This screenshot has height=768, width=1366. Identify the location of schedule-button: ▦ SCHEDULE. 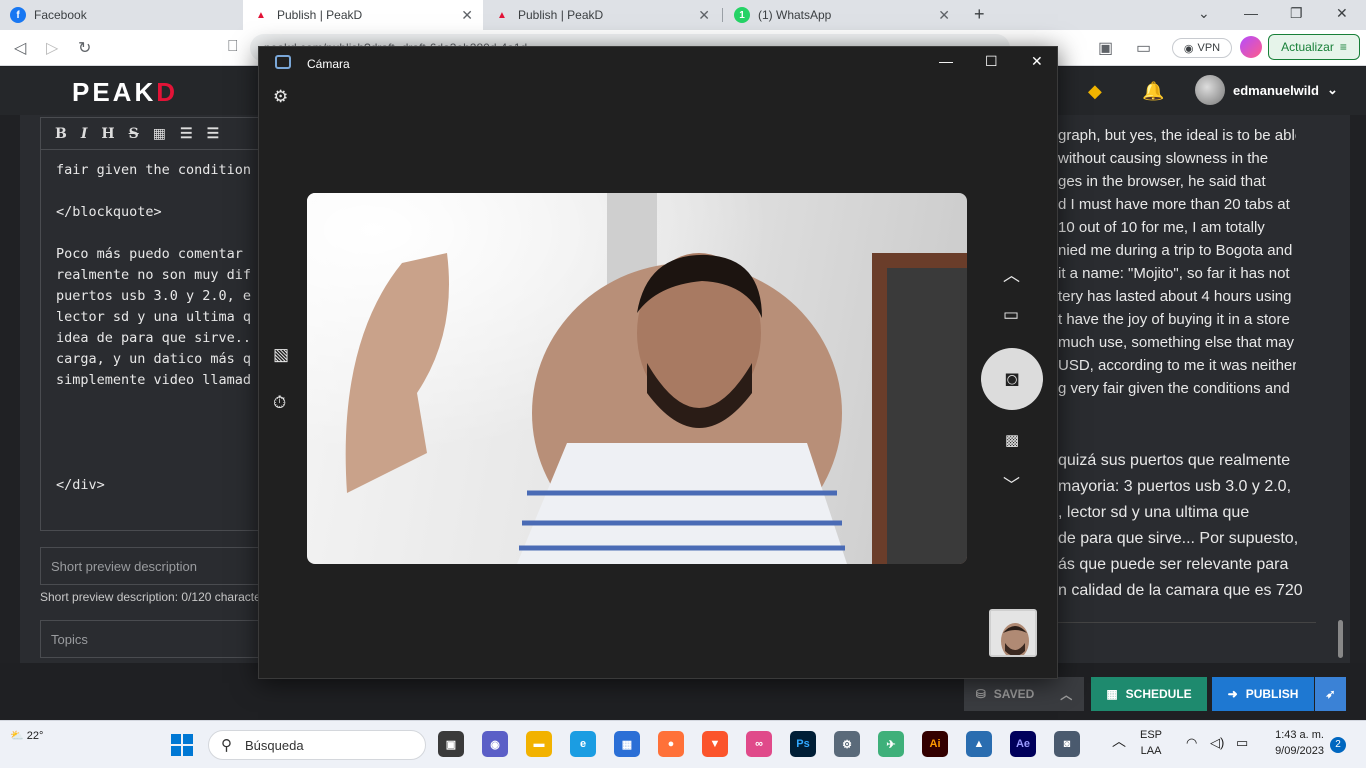
(1149, 694).